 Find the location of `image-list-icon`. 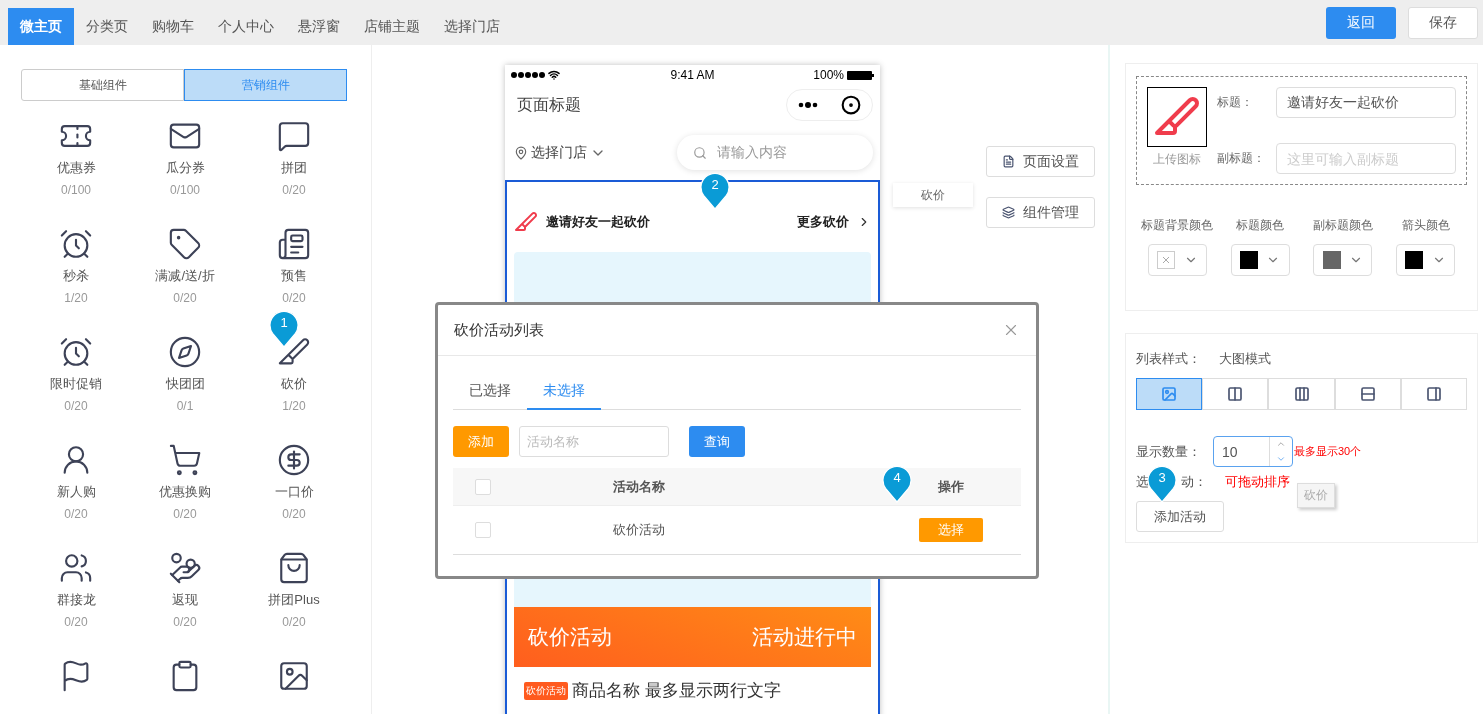

image-list-icon is located at coordinates (1433, 394).